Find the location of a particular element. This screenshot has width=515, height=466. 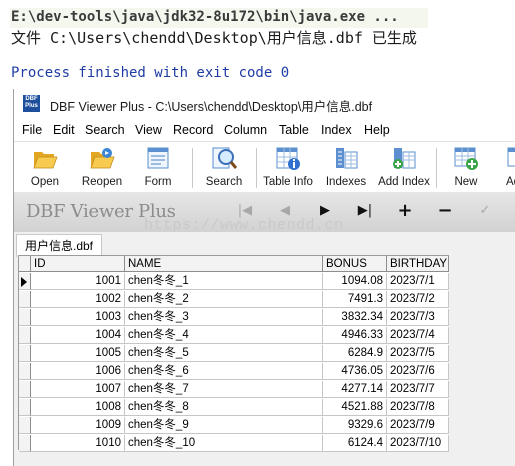

delete-record-icon: − is located at coordinates (445, 211).